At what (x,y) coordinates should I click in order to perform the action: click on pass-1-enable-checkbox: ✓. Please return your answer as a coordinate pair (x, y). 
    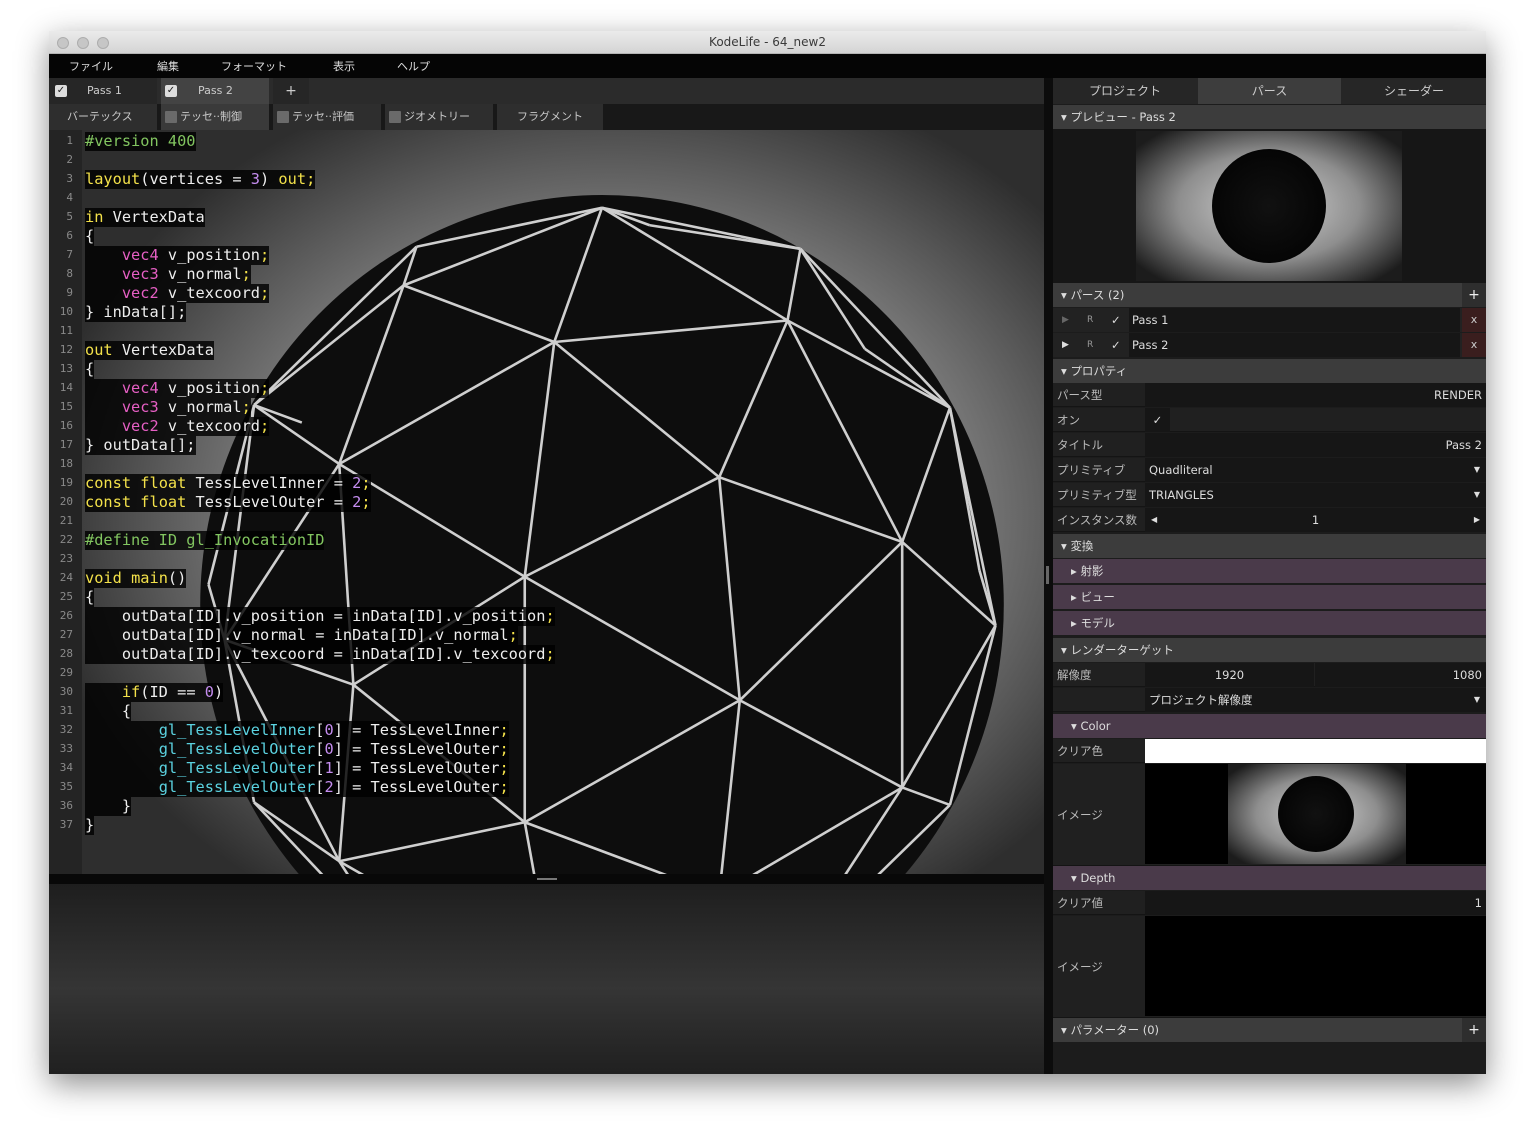
    Looking at the image, I should click on (61, 91).